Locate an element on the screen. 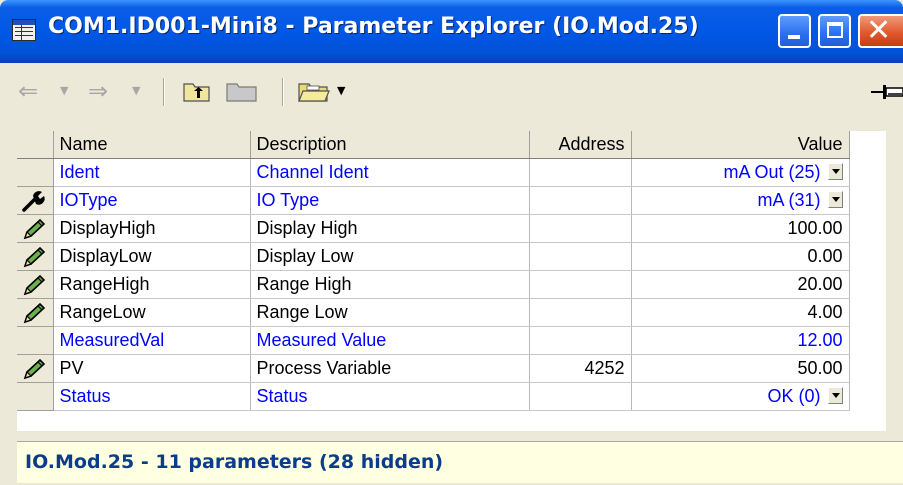 The width and height of the screenshot is (903, 485). table-app-icon is located at coordinates (24, 30).